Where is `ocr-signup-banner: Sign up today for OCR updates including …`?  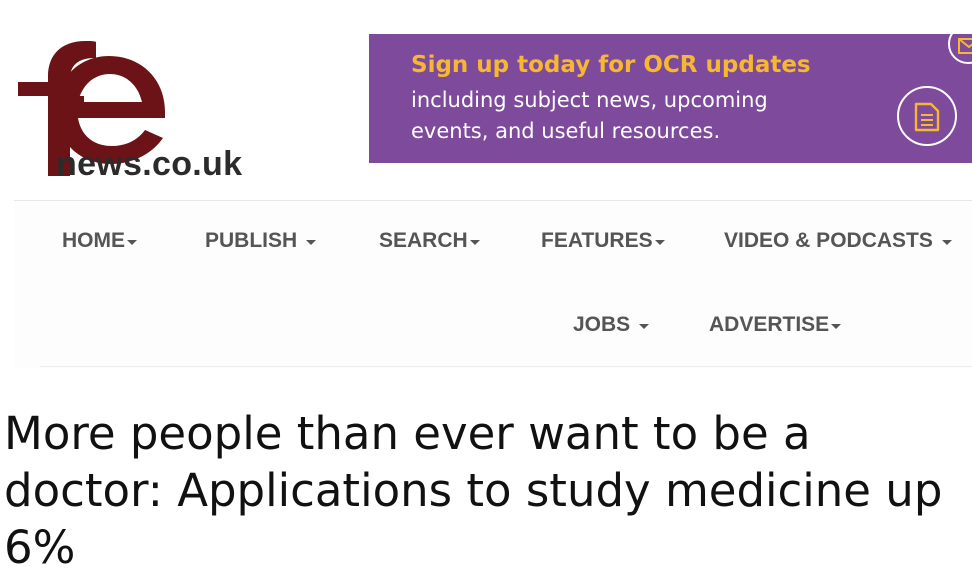 ocr-signup-banner: Sign up today for OCR updates including … is located at coordinates (670, 98).